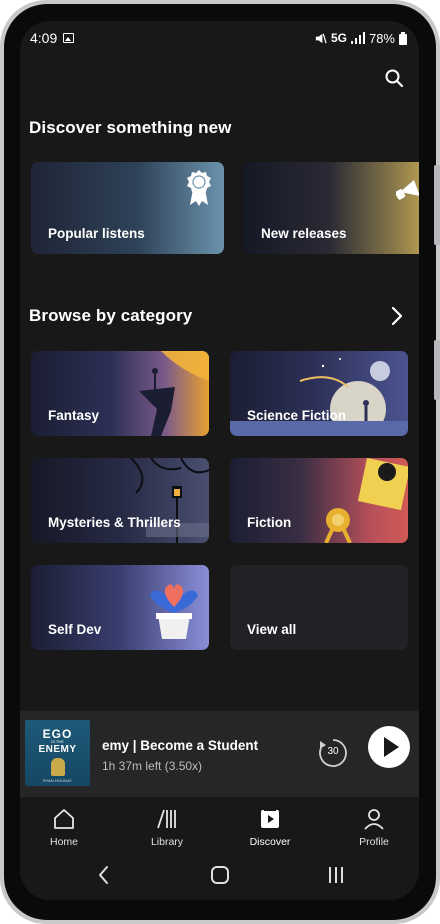 The image size is (440, 924). What do you see at coordinates (304, 233) in the screenshot?
I see `new-releases-label: New releases` at bounding box center [304, 233].